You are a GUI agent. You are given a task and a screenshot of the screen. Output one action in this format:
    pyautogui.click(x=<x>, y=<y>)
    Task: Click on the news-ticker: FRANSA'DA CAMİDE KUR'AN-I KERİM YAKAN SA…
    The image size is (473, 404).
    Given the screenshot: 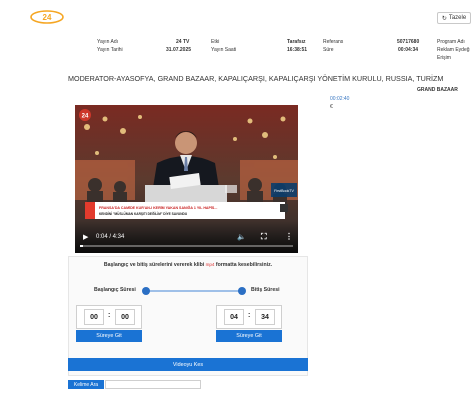 What is the action you would take?
    pyautogui.click(x=158, y=207)
    